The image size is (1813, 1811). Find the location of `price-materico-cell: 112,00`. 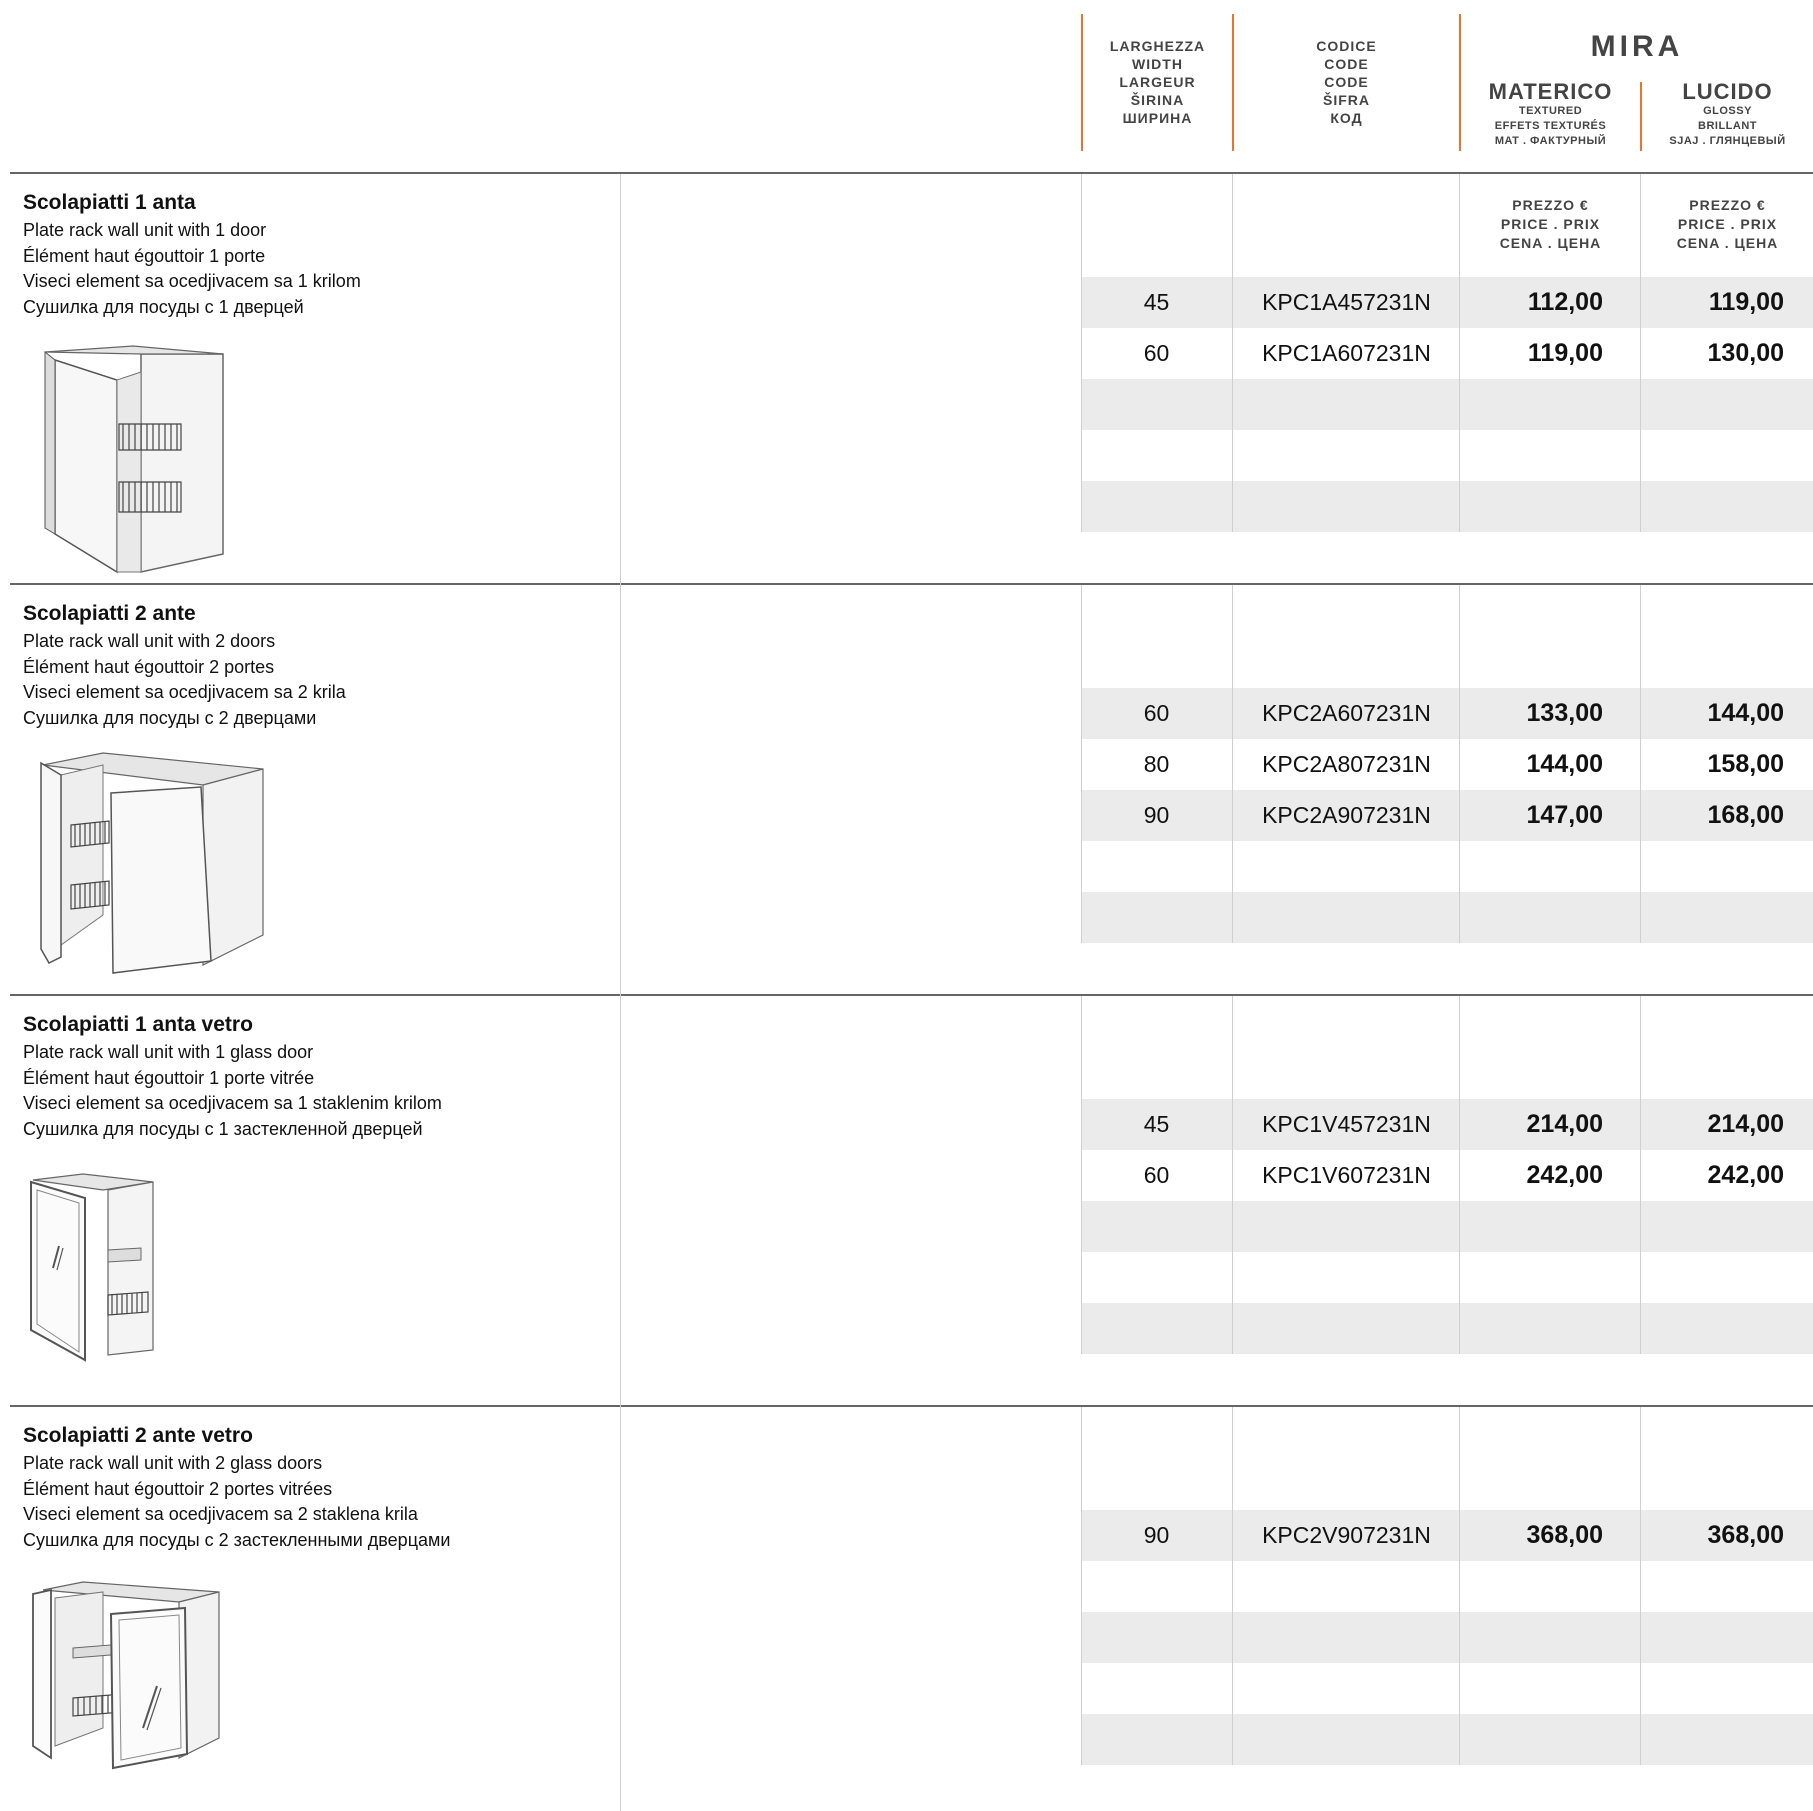

price-materico-cell: 112,00 is located at coordinates (1565, 302).